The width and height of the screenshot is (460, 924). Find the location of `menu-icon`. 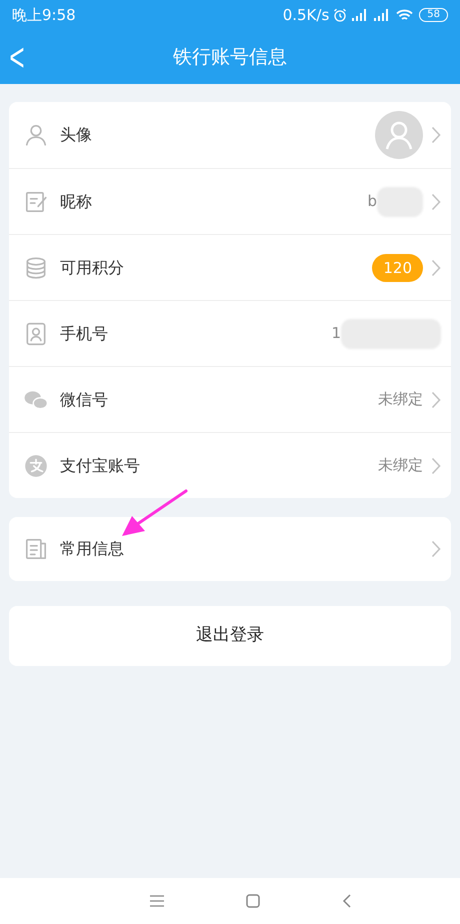

menu-icon is located at coordinates (157, 901).